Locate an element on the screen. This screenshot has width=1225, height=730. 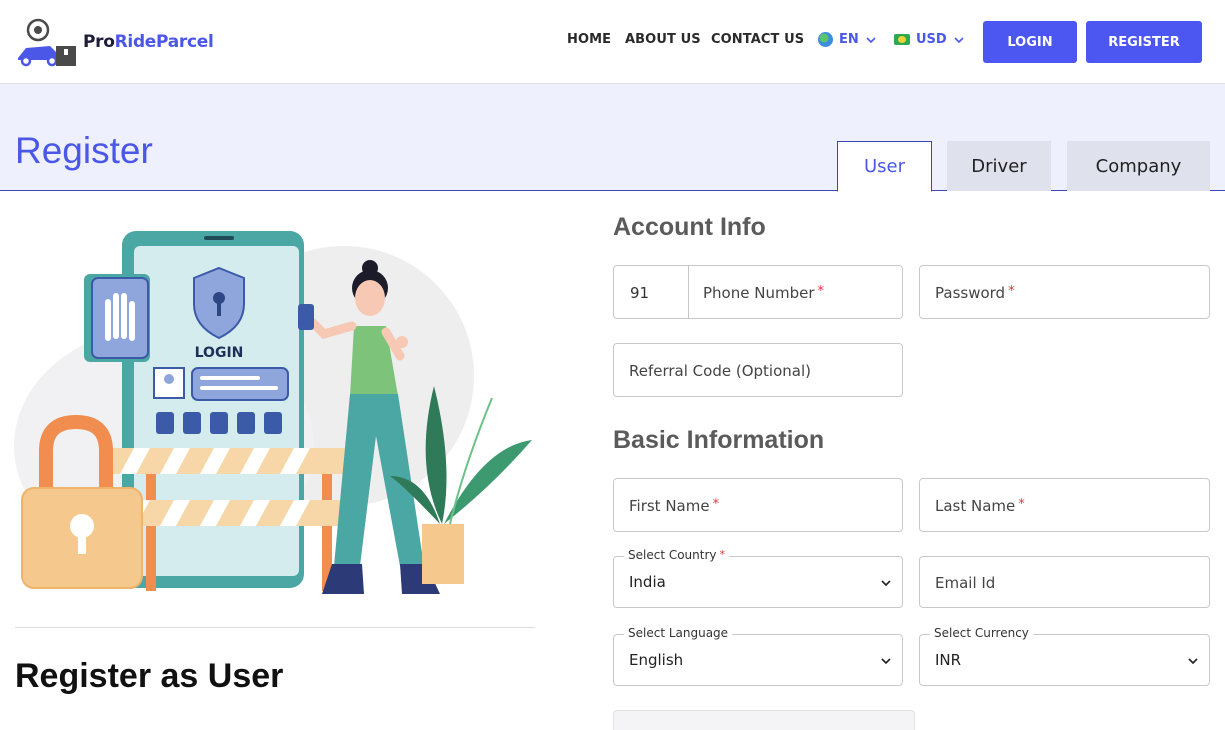
language-value: EN is located at coordinates (849, 39).